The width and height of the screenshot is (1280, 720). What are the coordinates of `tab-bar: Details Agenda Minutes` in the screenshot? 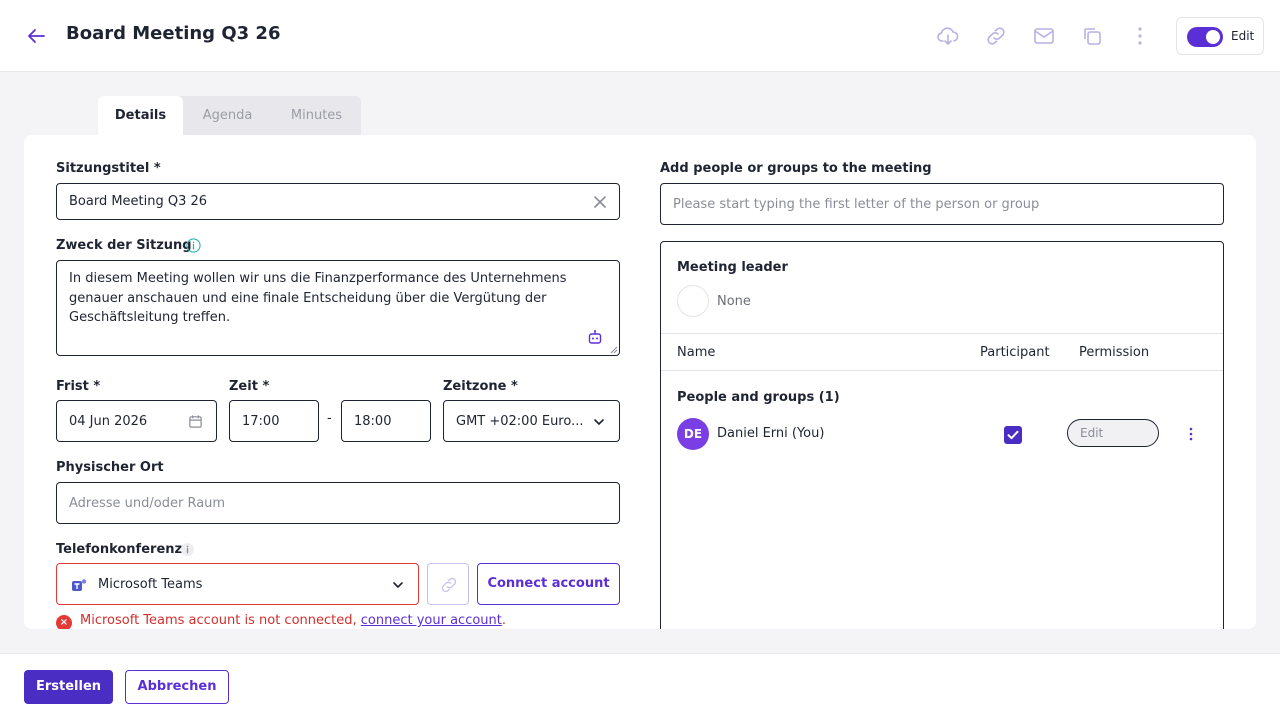 It's located at (229, 116).